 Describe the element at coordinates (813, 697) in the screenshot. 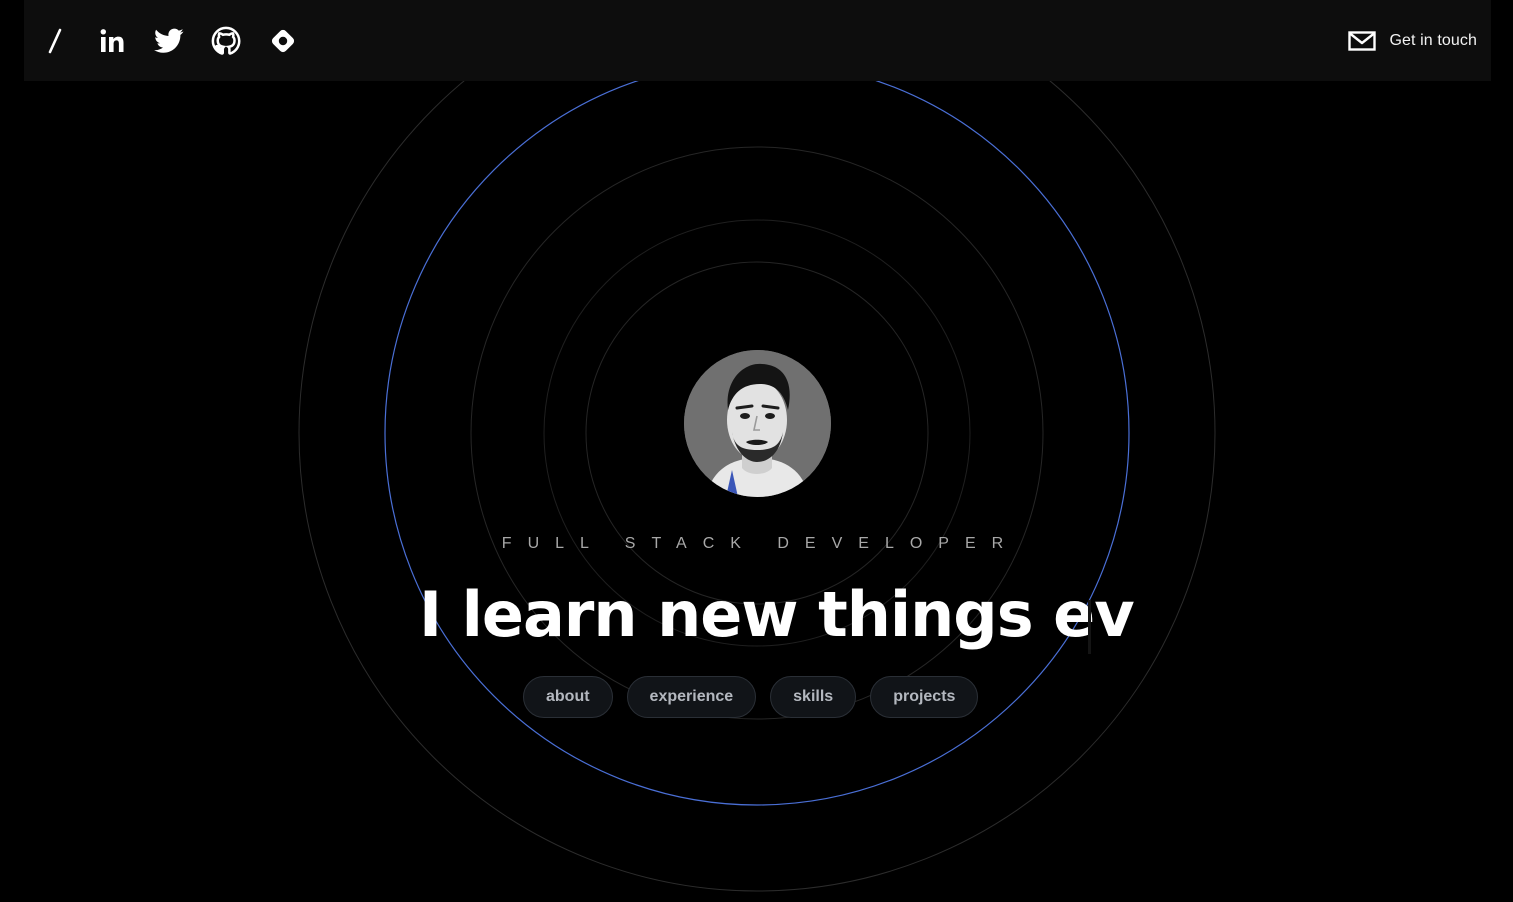

I see `nav-skills-button: skills` at that location.